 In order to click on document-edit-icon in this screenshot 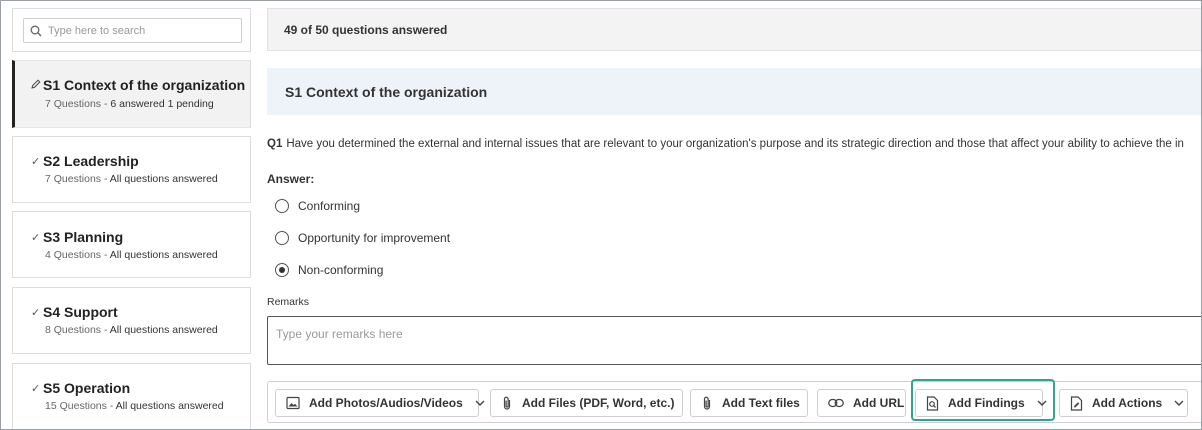, I will do `click(1076, 403)`.